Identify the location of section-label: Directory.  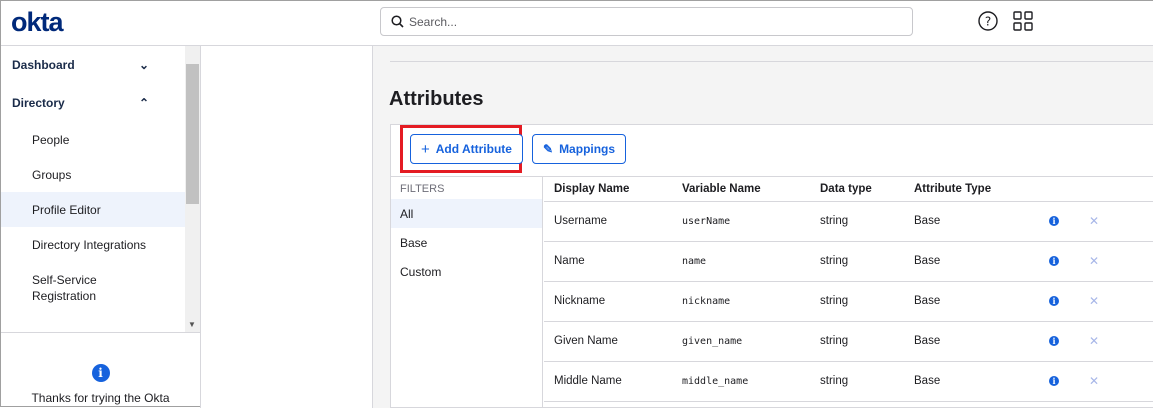
(38, 103).